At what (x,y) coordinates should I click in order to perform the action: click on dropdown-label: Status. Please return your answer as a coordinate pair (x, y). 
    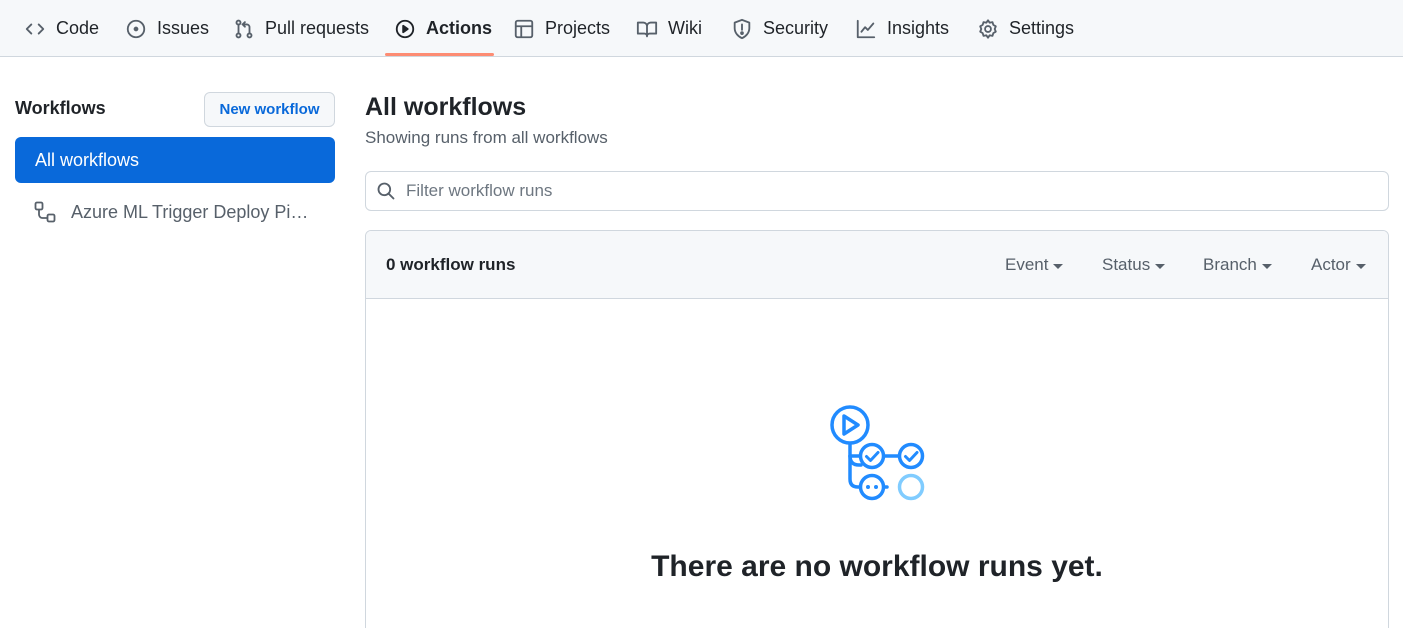
    Looking at the image, I should click on (1126, 264).